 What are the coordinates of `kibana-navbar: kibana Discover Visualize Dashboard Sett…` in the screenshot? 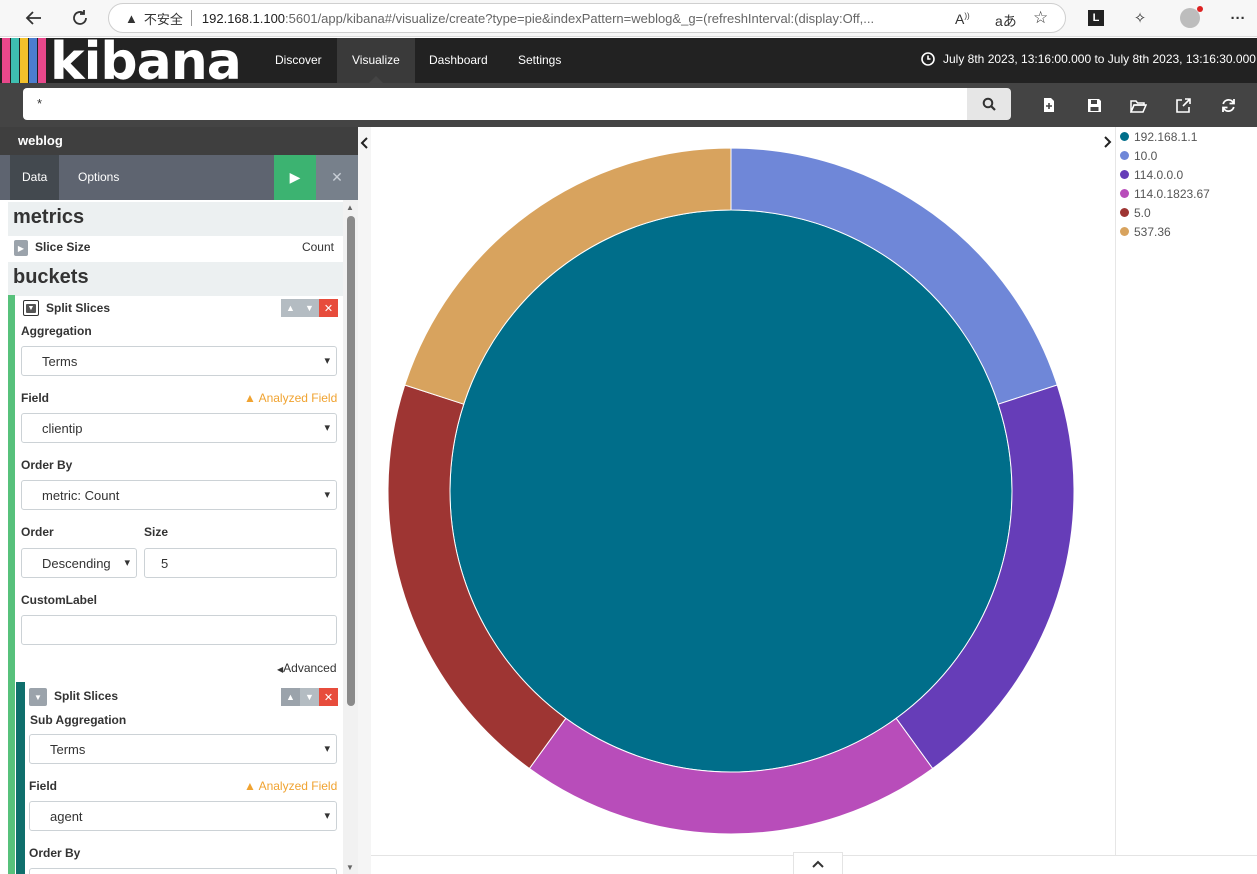 It's located at (628, 60).